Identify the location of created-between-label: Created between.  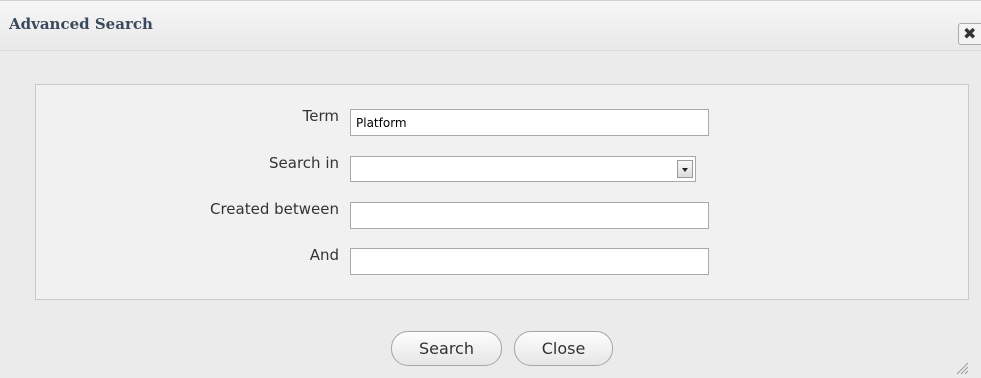
(274, 209).